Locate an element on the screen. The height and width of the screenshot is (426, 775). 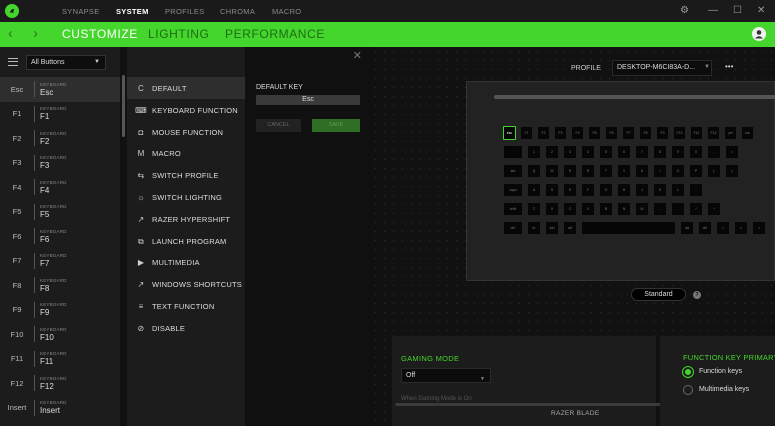
keyboard-key: 1 is located at coordinates (534, 152).